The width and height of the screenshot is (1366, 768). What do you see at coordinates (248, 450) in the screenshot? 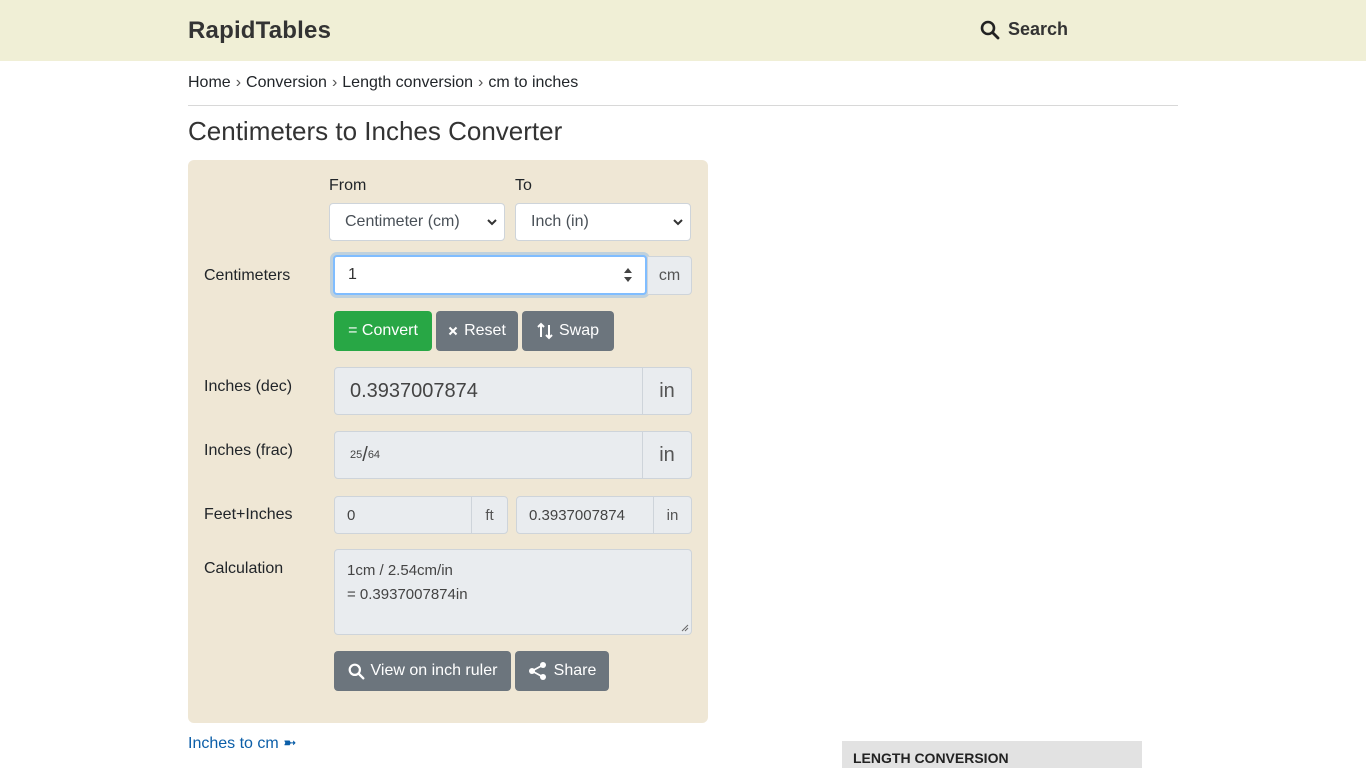
I see `inches-frac-label: Inches (frac)` at bounding box center [248, 450].